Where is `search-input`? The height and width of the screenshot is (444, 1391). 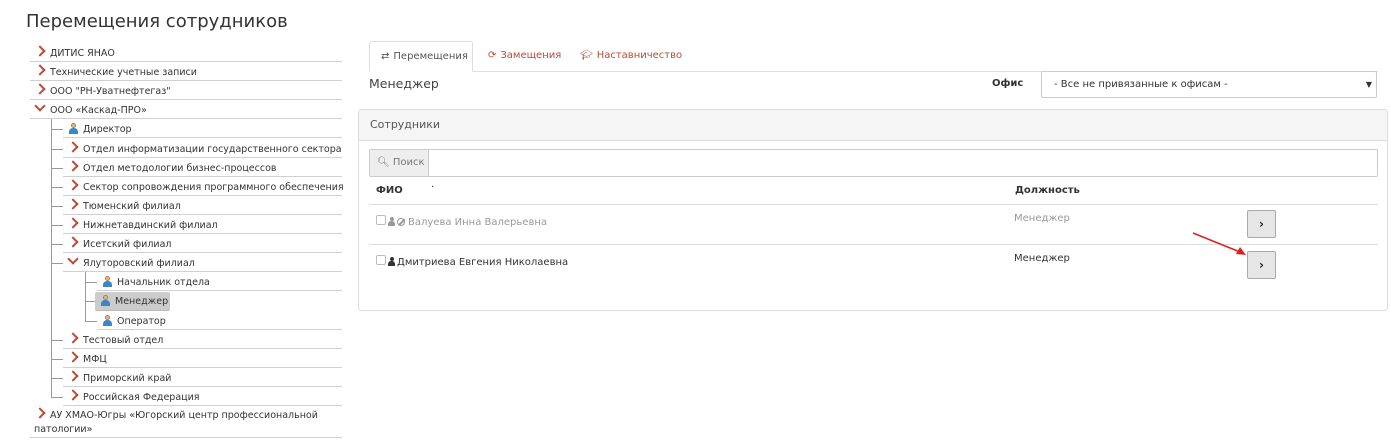 search-input is located at coordinates (903, 164).